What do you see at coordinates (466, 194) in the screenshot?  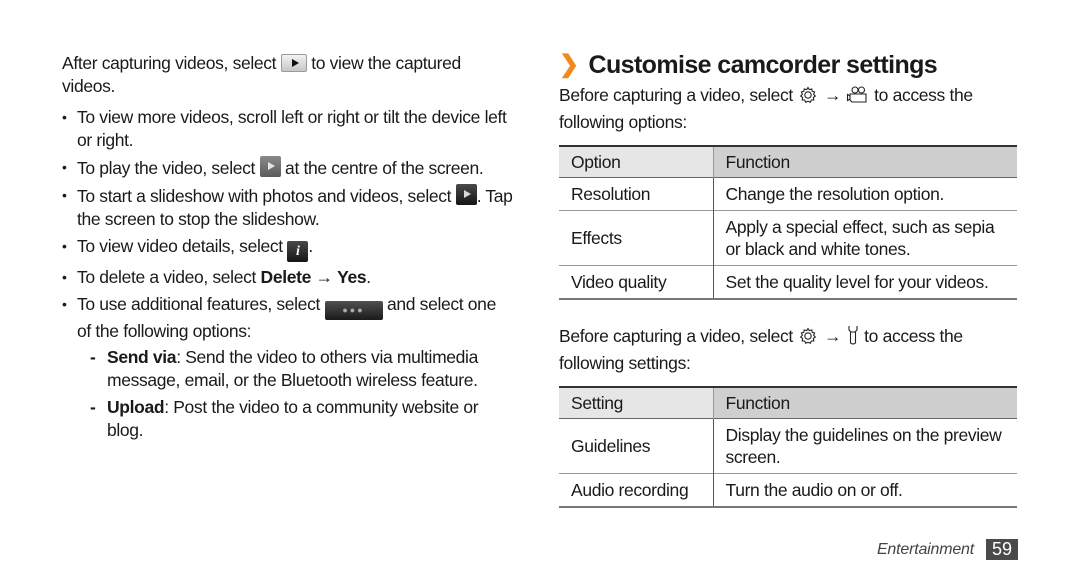 I see `slideshow-icon` at bounding box center [466, 194].